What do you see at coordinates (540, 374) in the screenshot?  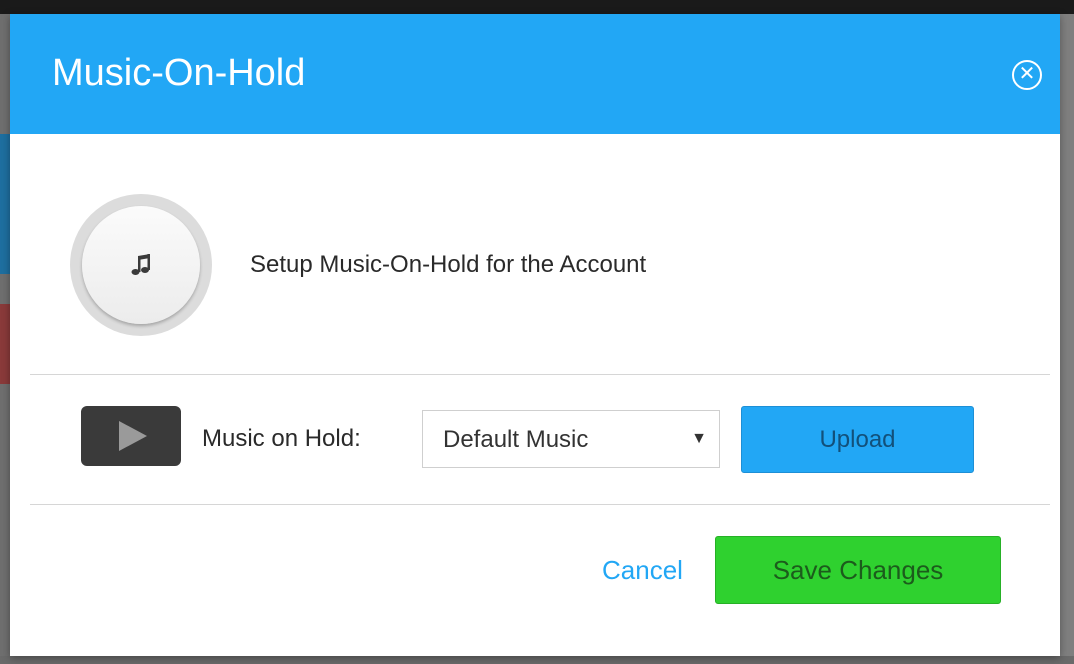 I see `section-divider` at bounding box center [540, 374].